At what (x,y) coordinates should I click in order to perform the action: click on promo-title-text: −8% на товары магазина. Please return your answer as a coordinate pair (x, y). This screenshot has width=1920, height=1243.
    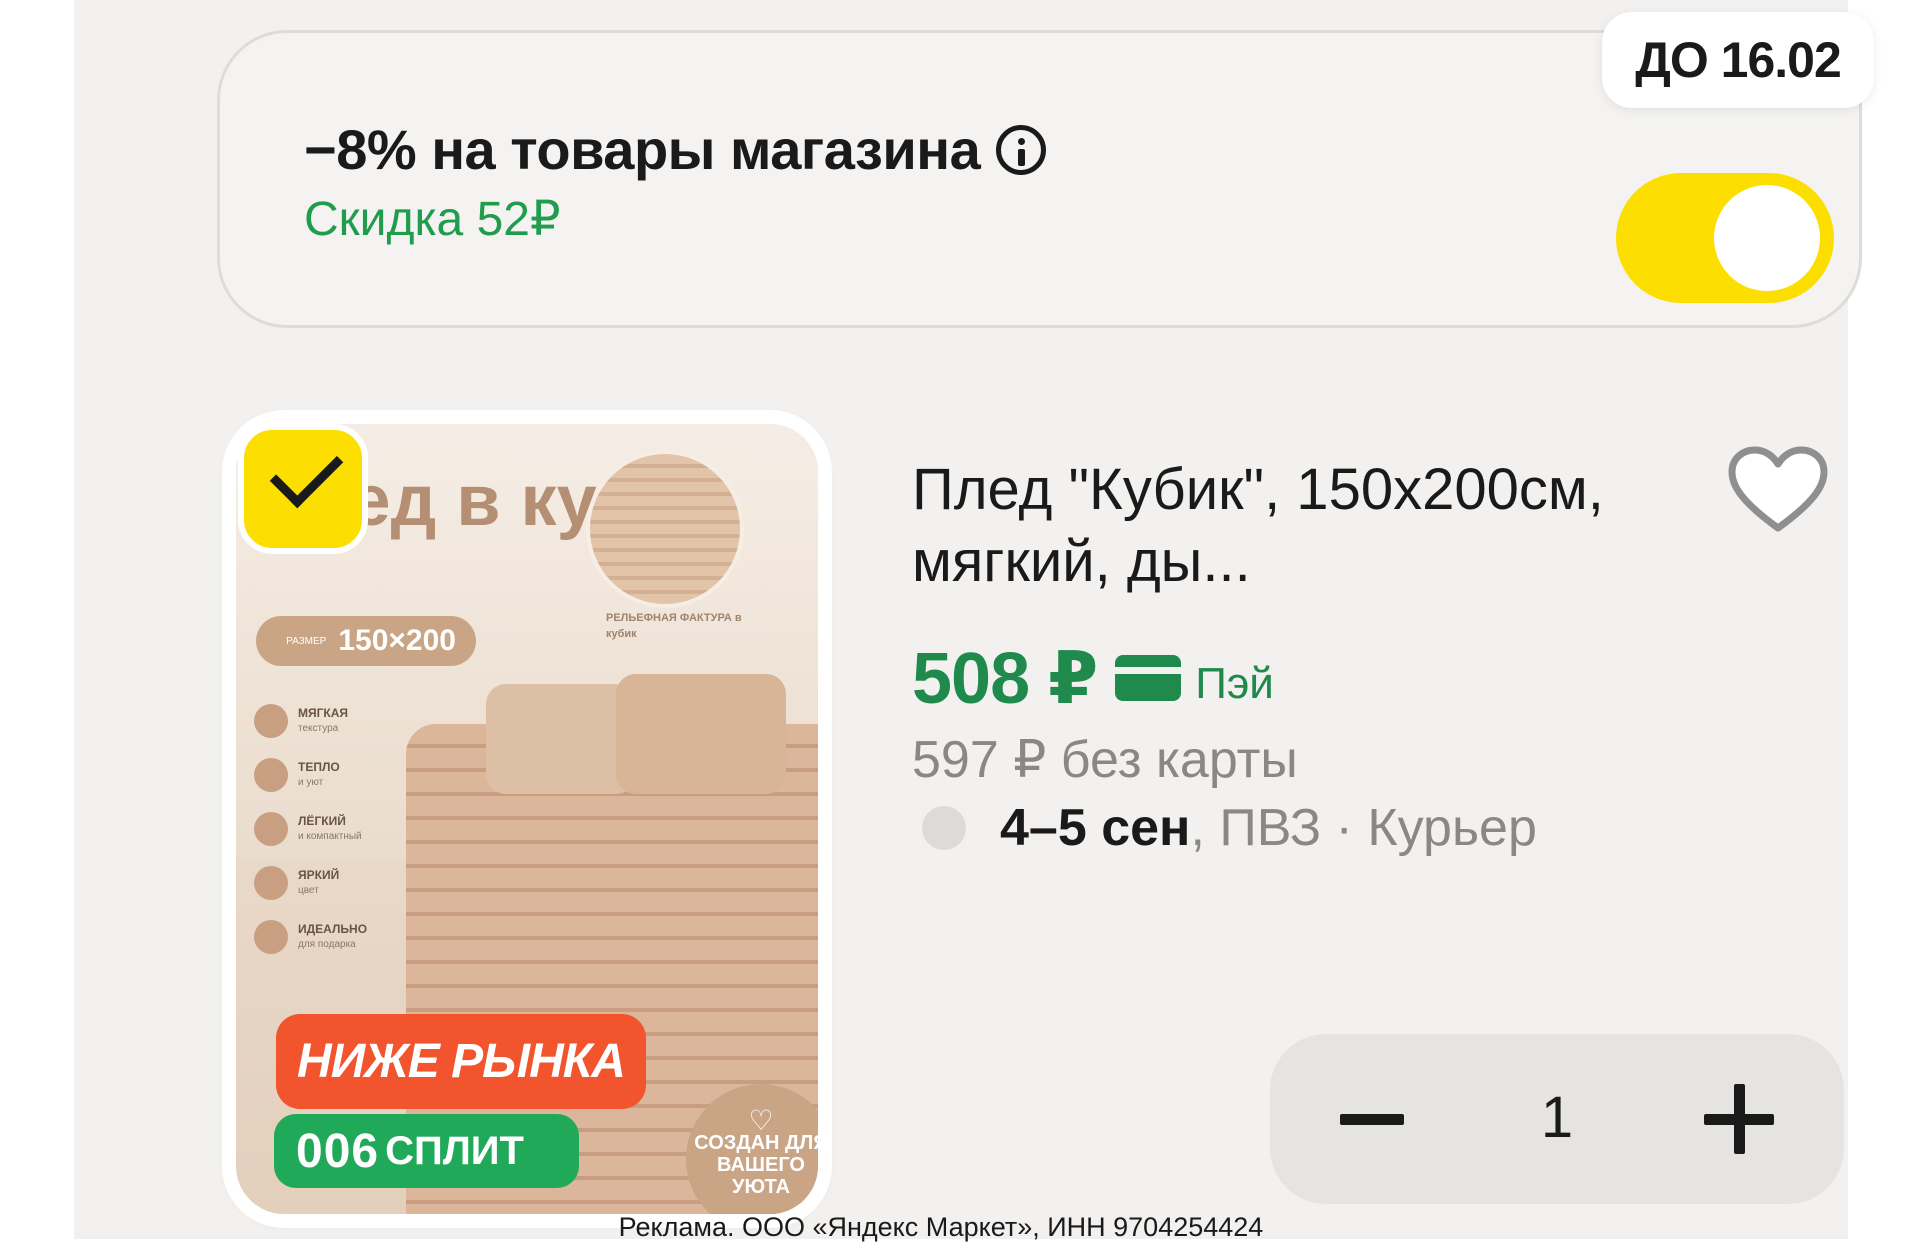
    Looking at the image, I should click on (642, 149).